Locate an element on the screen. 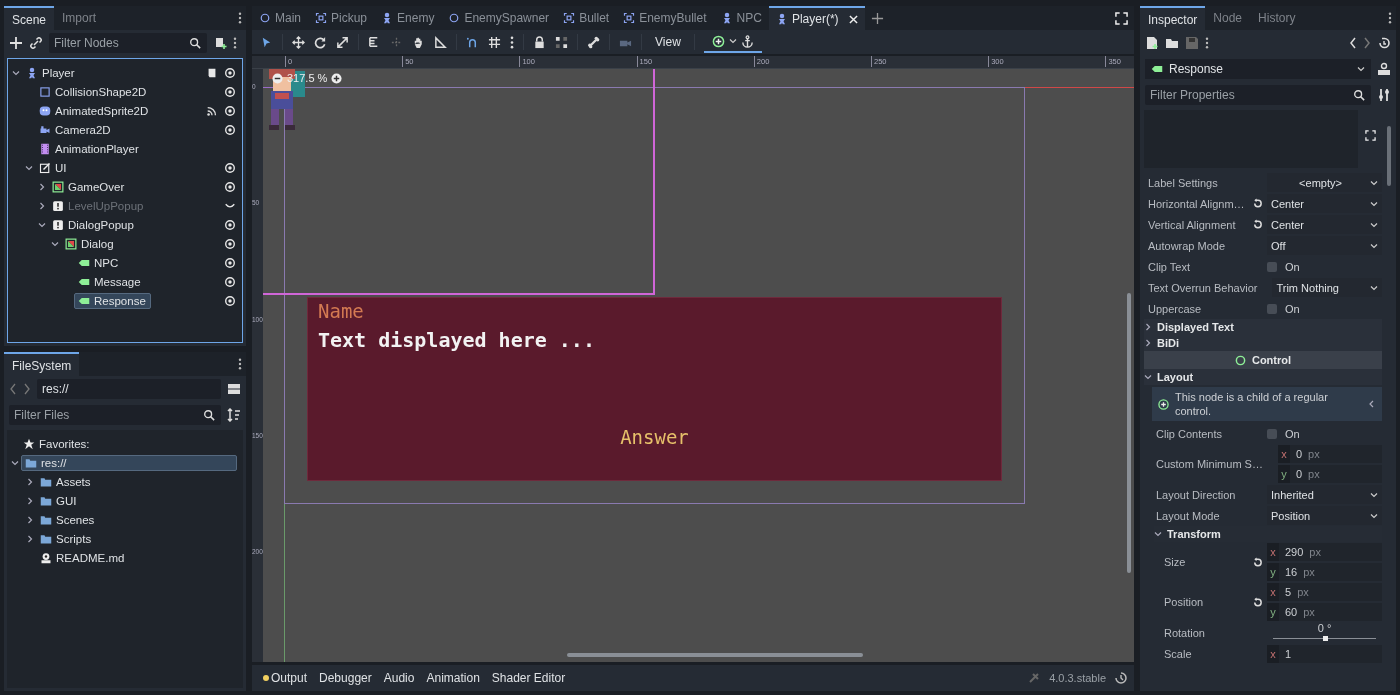  script-icon is located at coordinates (212, 72).